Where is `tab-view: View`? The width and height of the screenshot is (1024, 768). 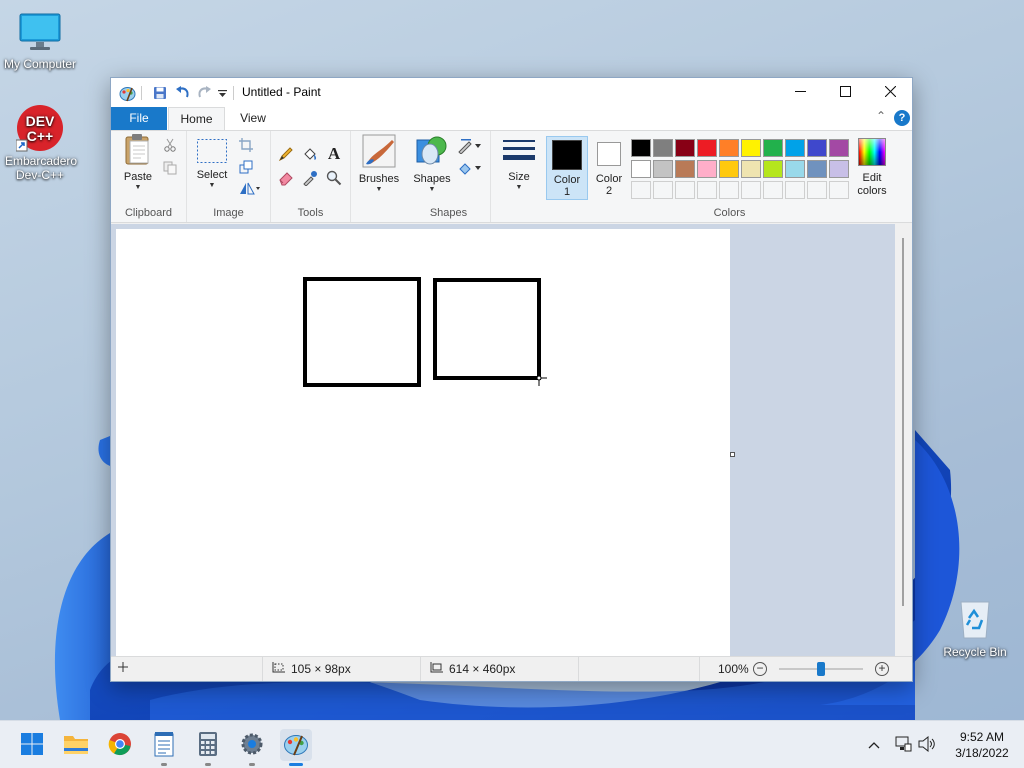 tab-view: View is located at coordinates (253, 118).